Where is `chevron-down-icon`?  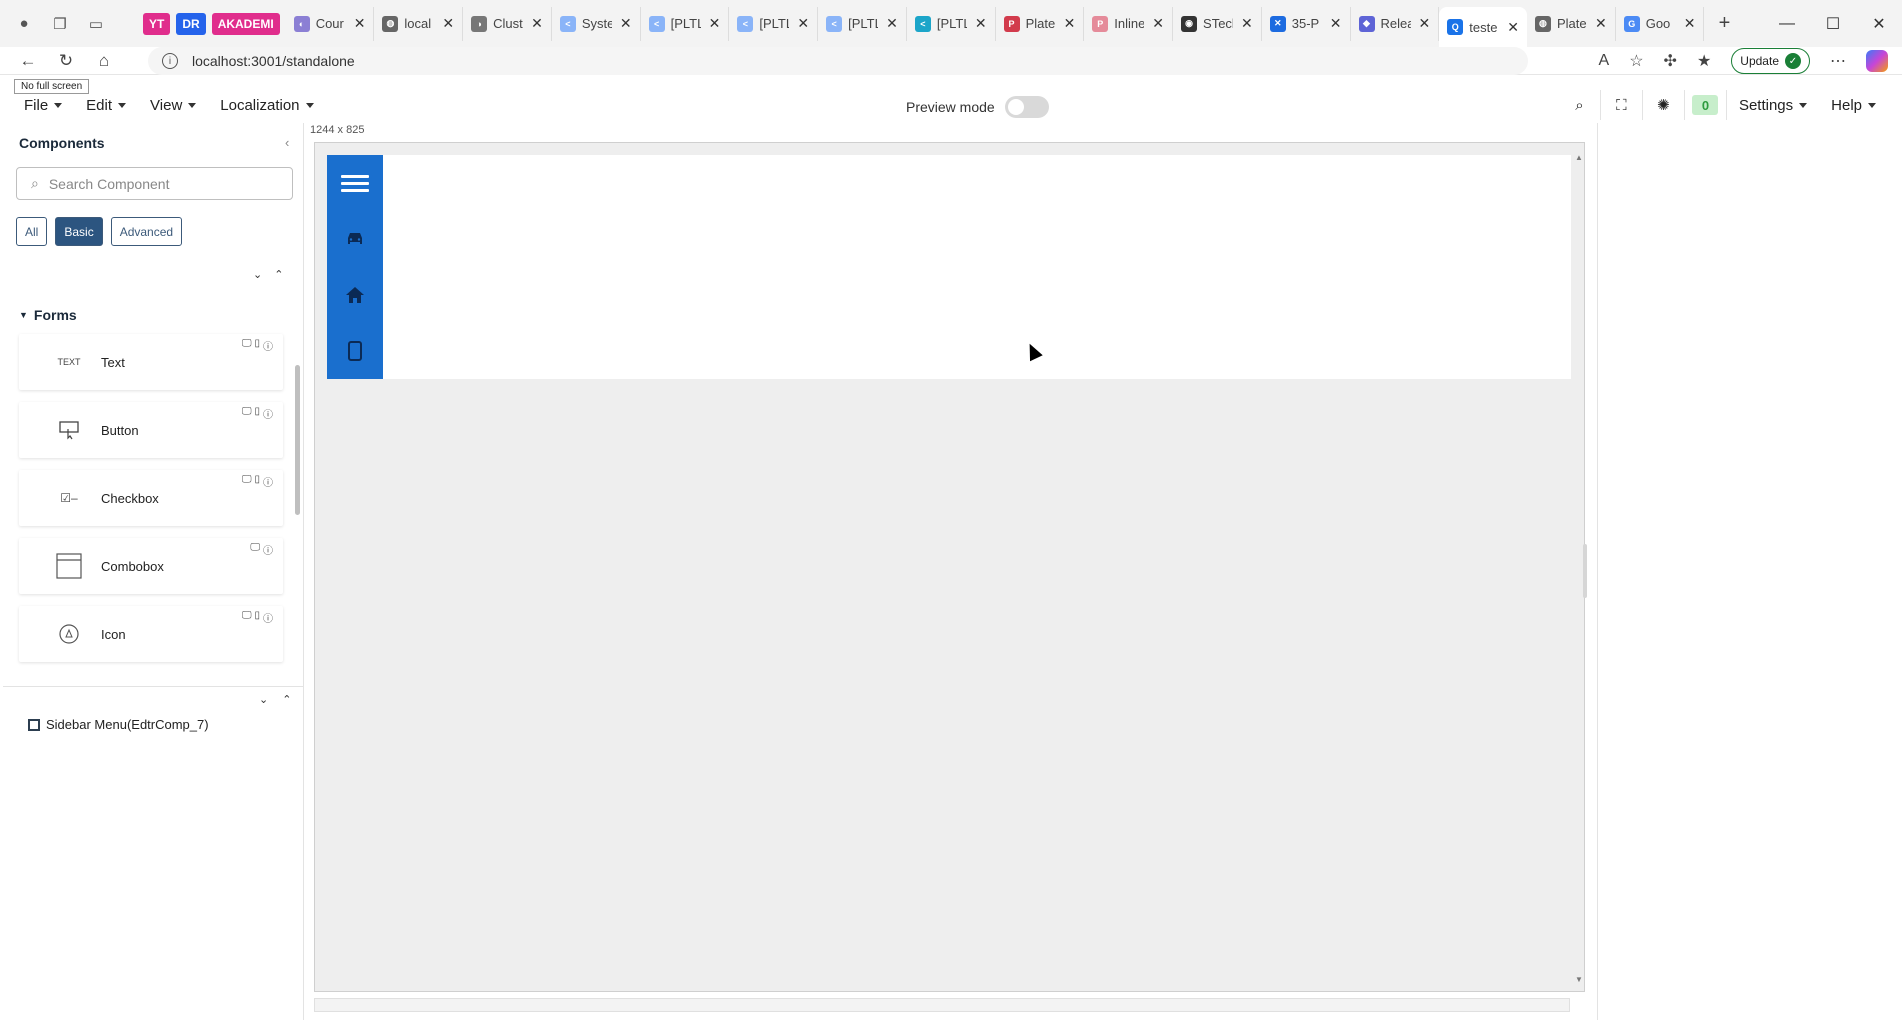
chevron-down-icon is located at coordinates (1872, 105).